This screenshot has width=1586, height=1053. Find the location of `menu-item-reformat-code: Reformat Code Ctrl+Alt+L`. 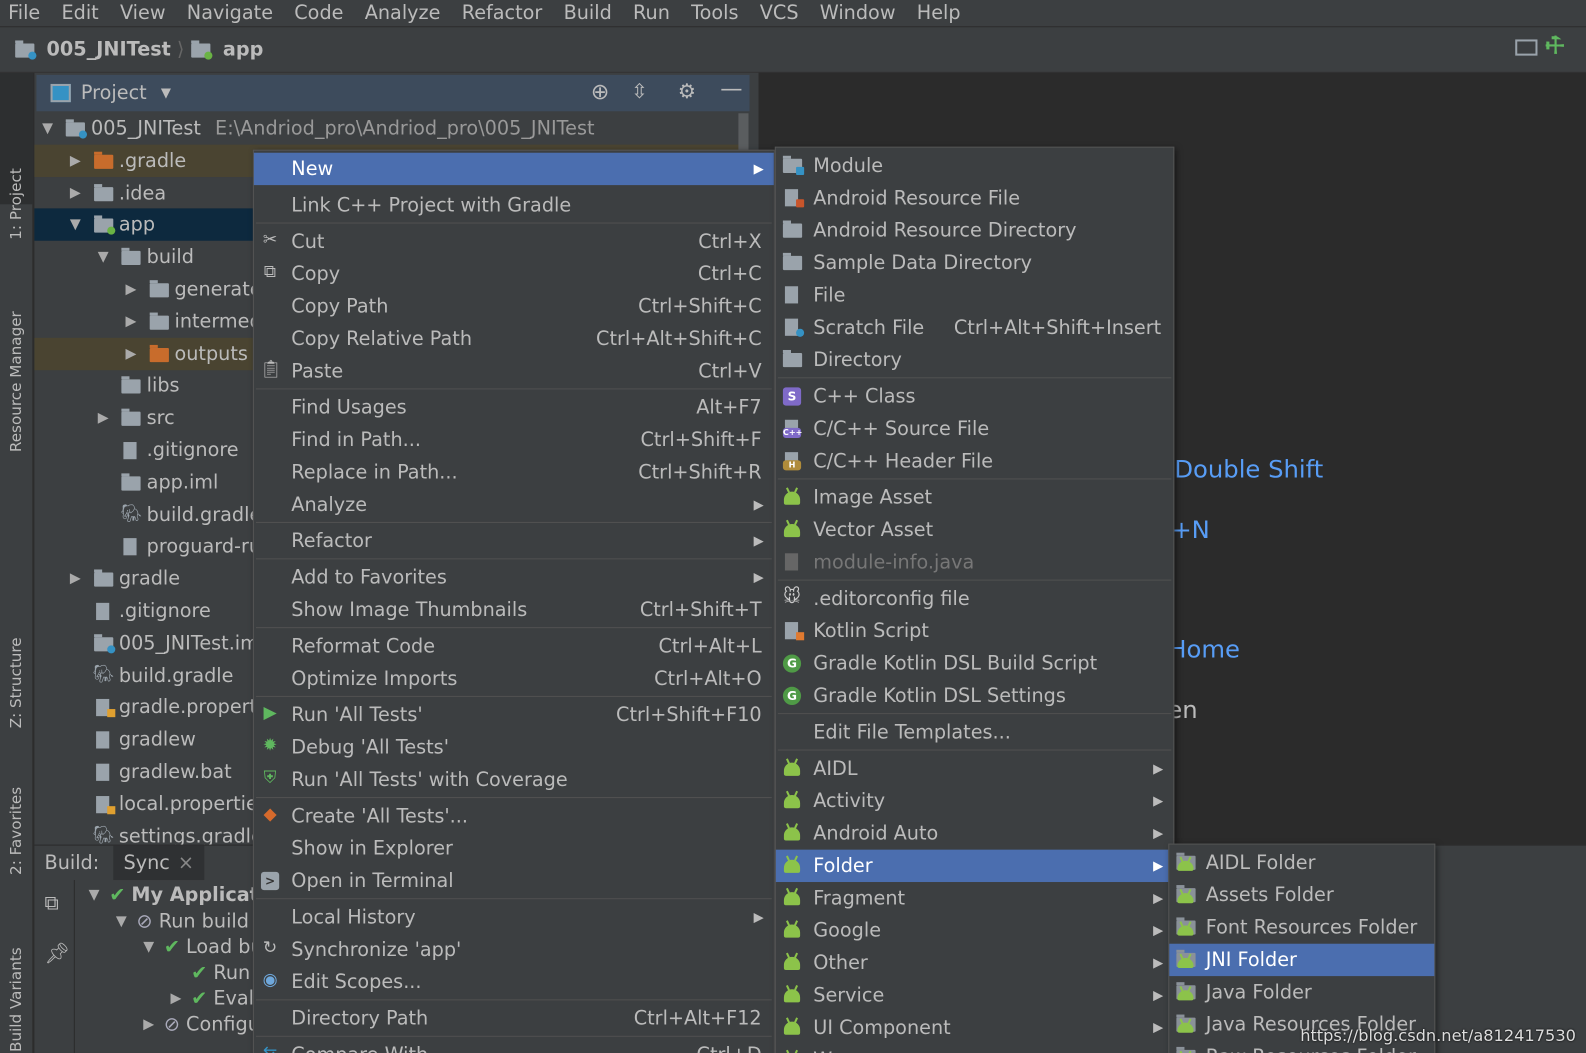

menu-item-reformat-code: Reformat Code Ctrl+Alt+L is located at coordinates (514, 646).